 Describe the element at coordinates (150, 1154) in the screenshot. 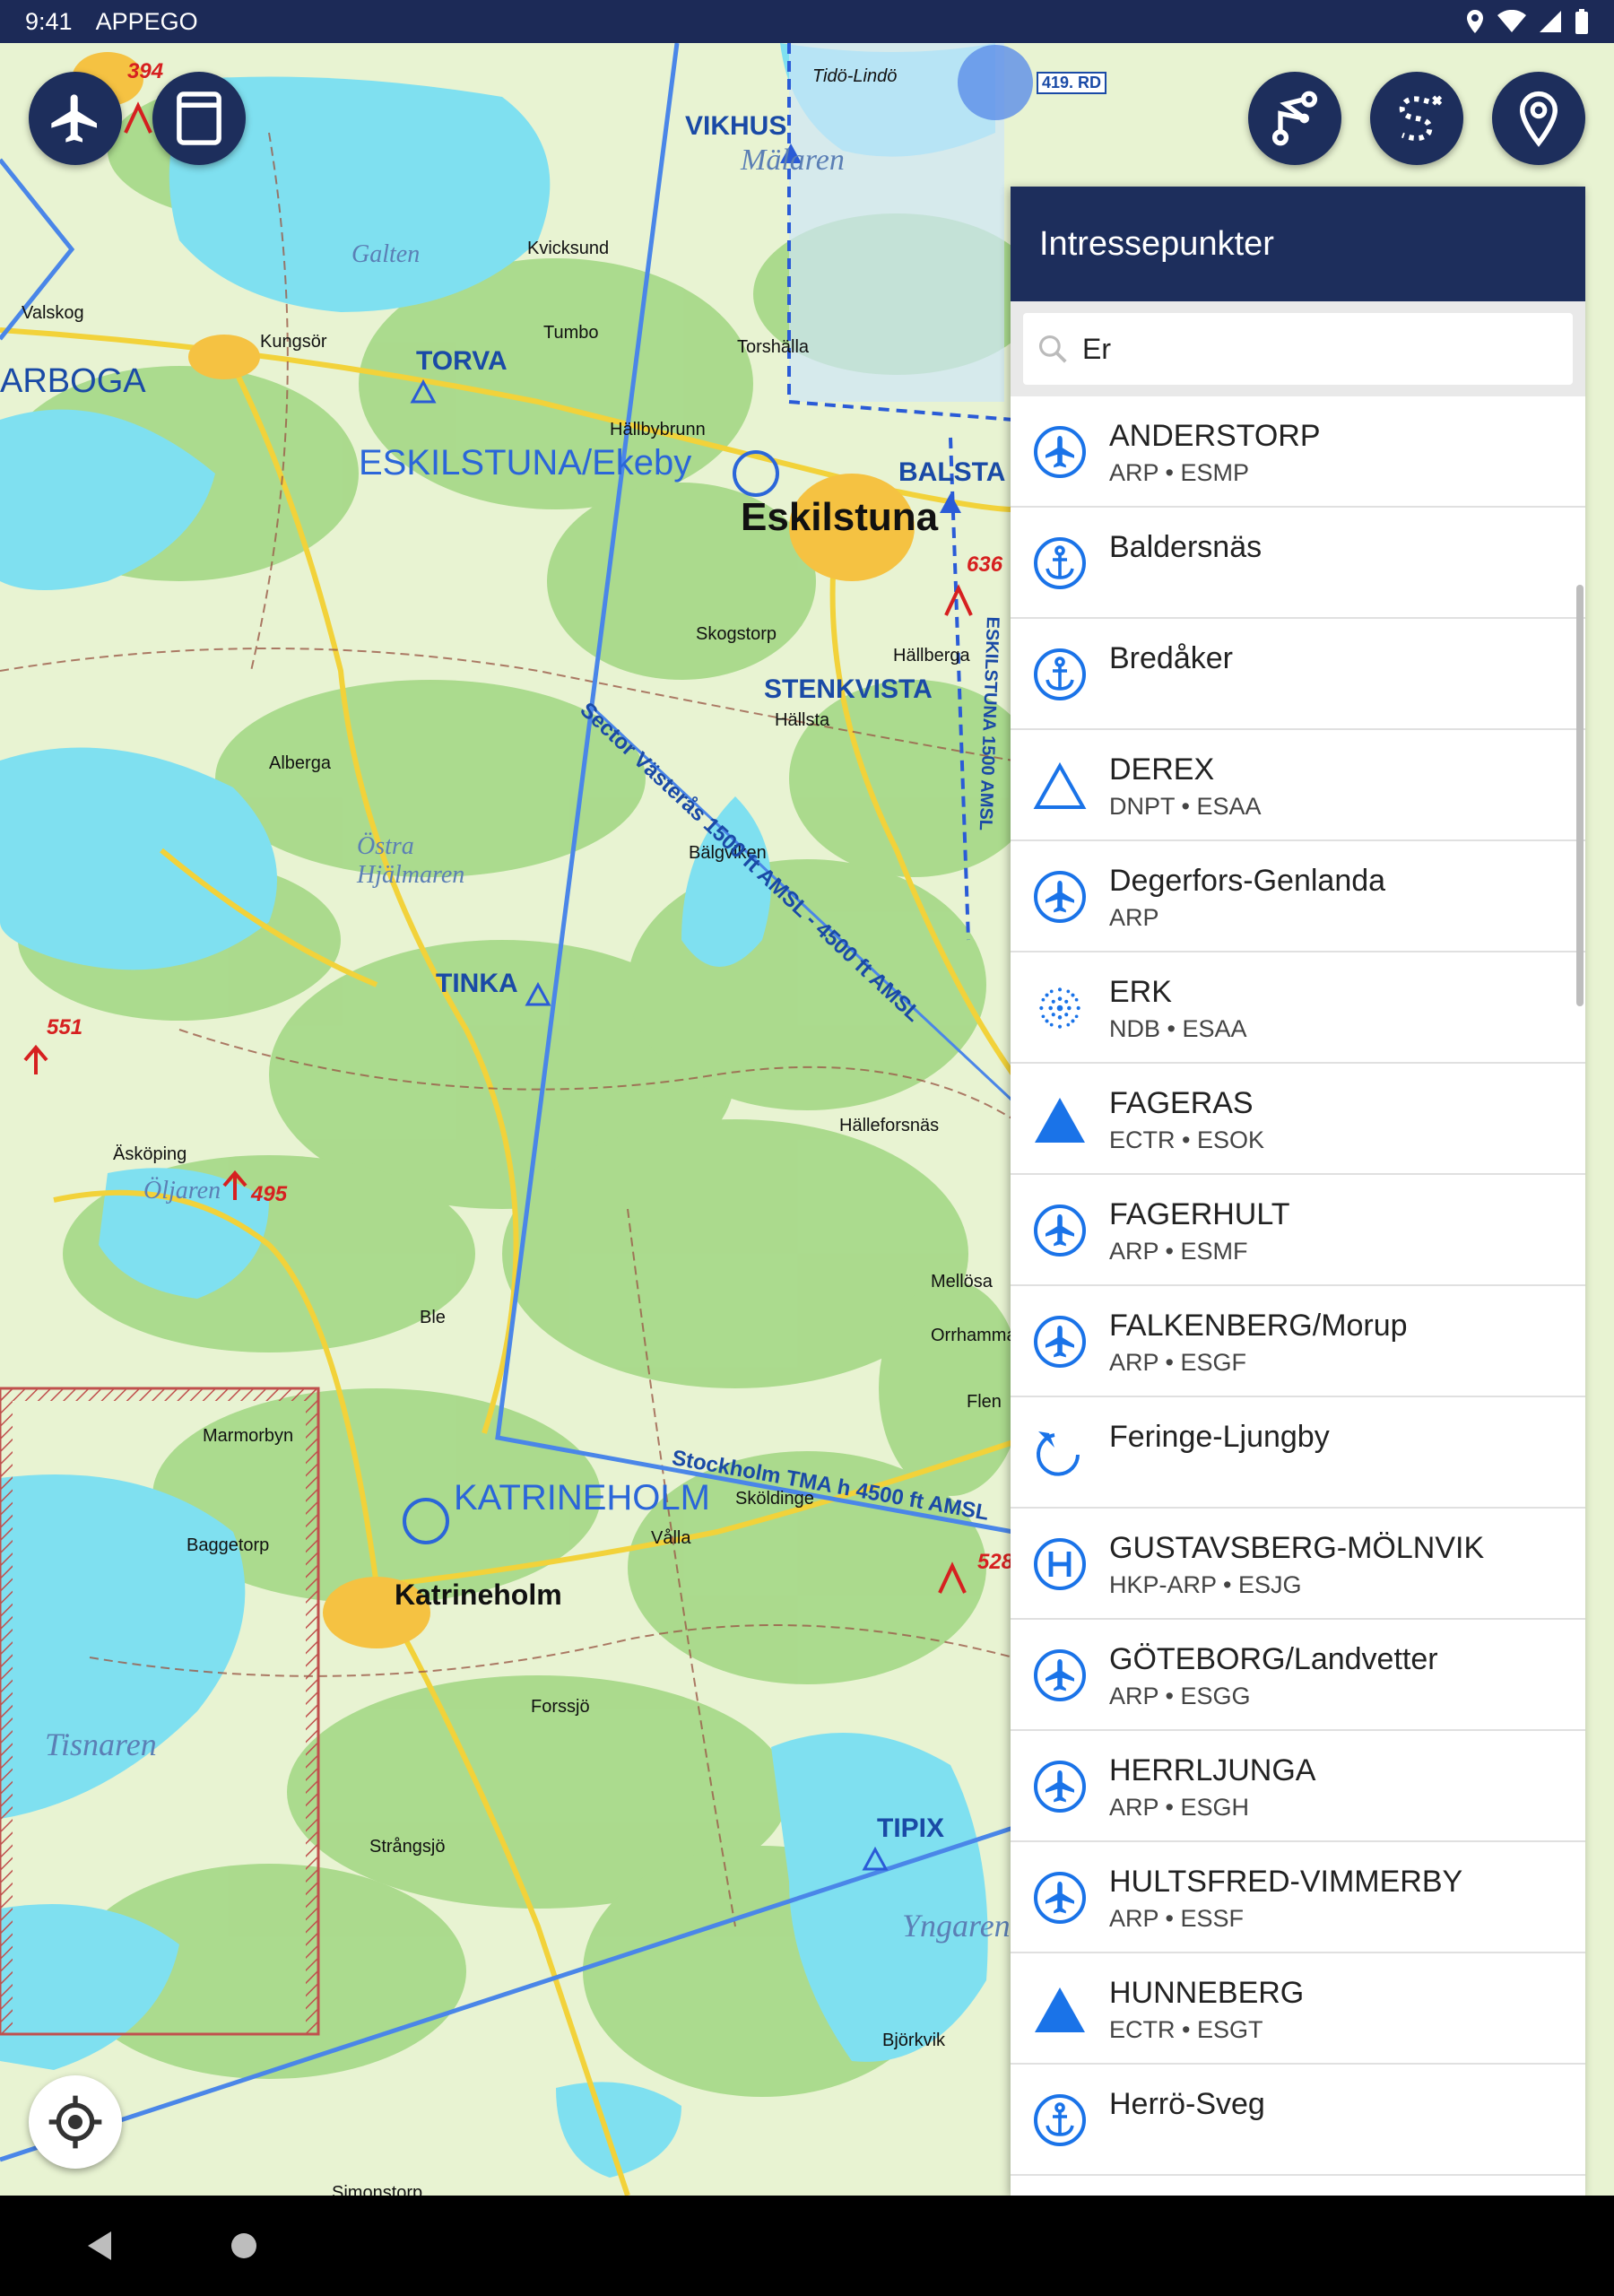

I see `map-label-town: Äsköping` at that location.